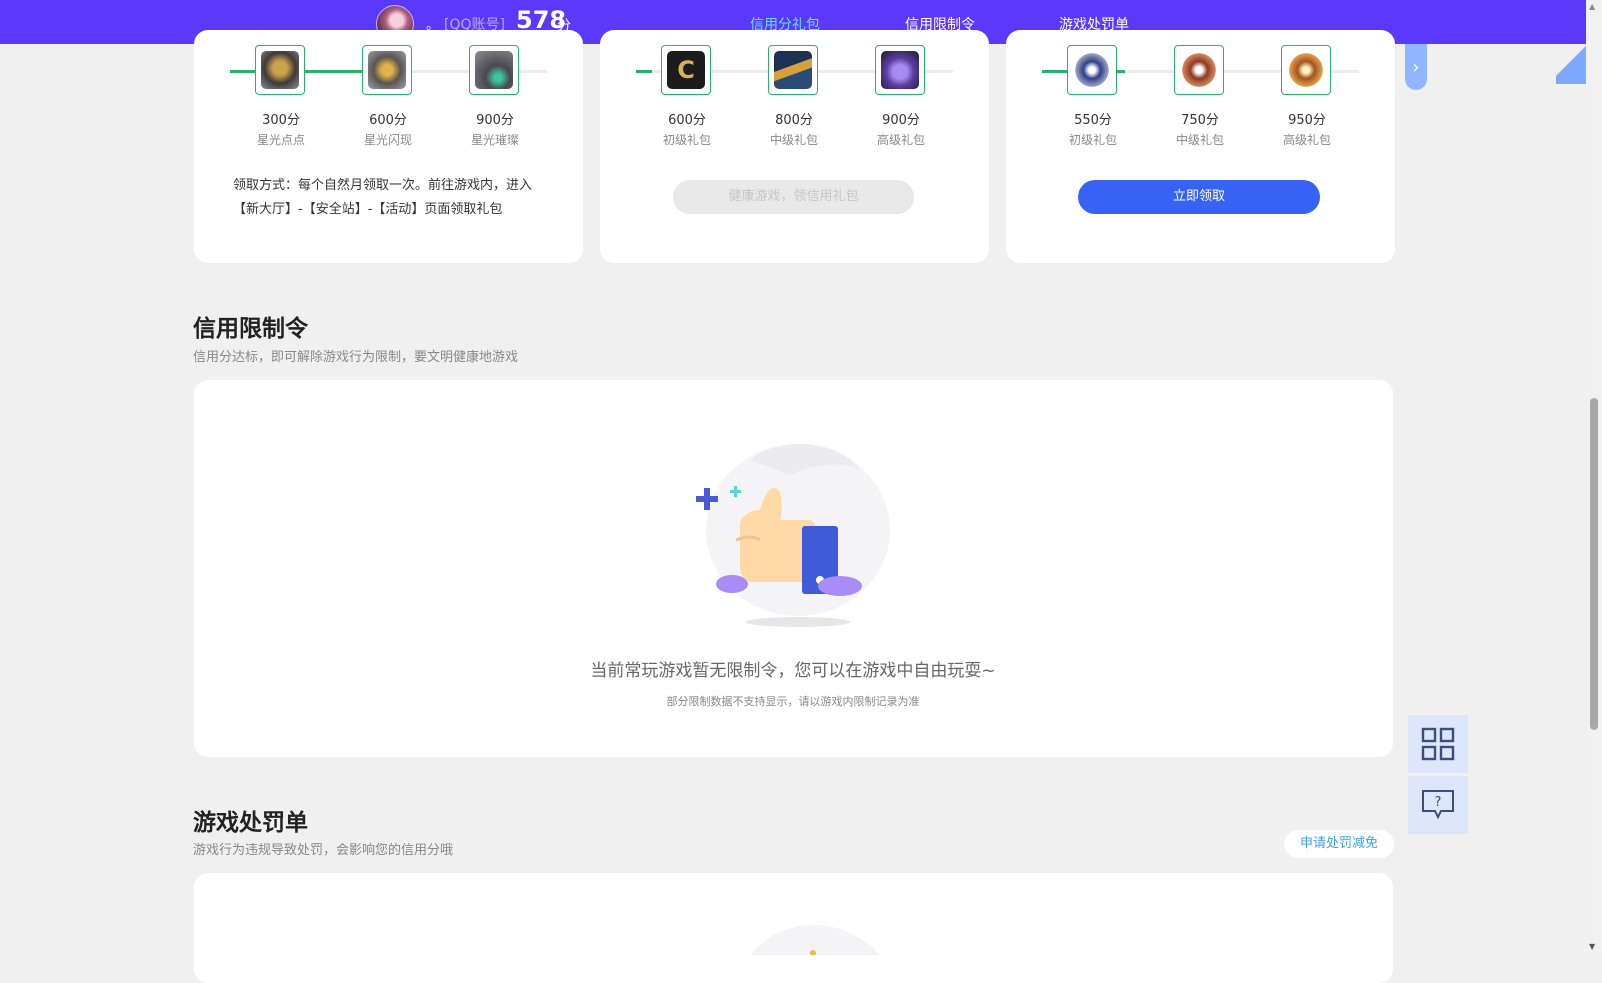 The height and width of the screenshot is (983, 1602). I want to click on bronze-rank-badge-icon, so click(1199, 70).